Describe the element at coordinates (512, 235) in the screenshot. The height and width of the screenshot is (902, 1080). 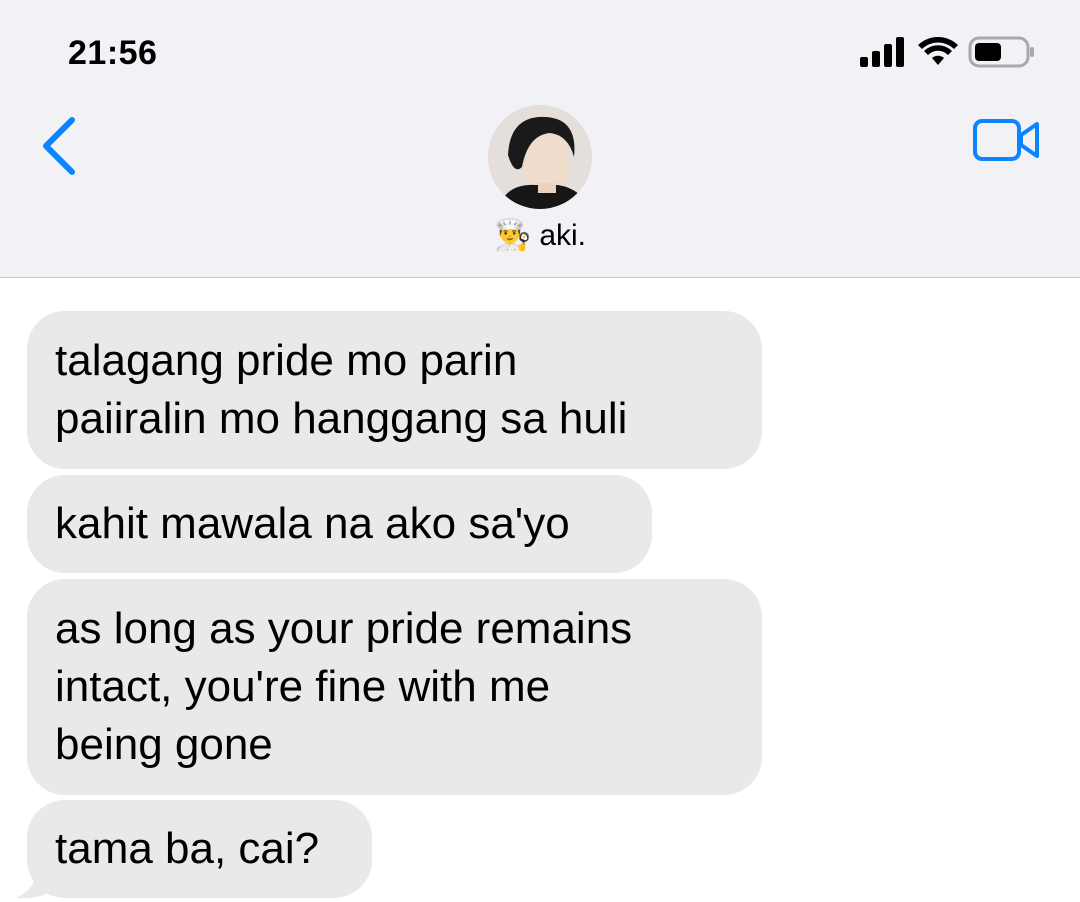
I see `chef-emoji-icon: 👨‍🍳` at that location.